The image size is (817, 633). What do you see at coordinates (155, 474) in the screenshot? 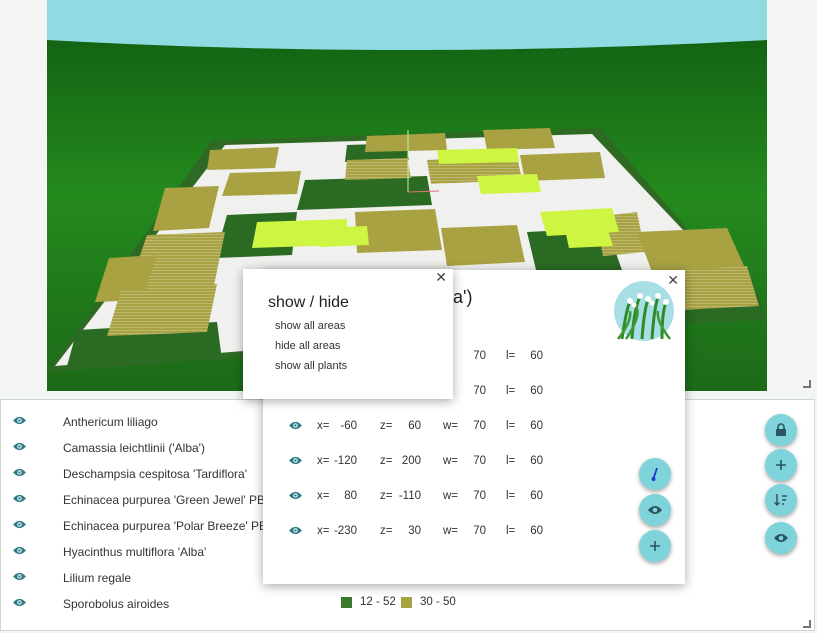
I see `plant-name: Deschampsia cespitosa 'Tardiflora'` at bounding box center [155, 474].